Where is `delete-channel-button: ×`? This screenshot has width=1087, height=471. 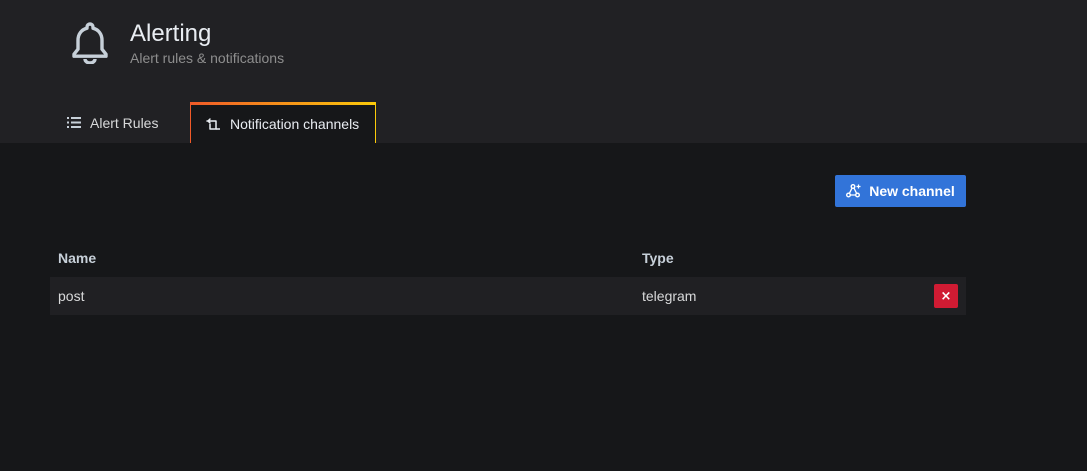 delete-channel-button: × is located at coordinates (946, 296).